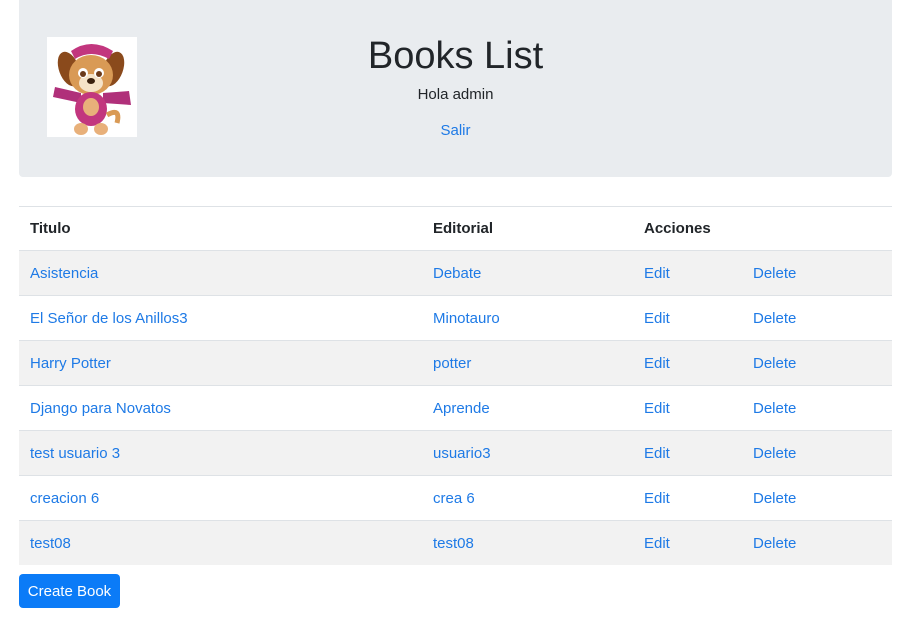 This screenshot has width=914, height=621. What do you see at coordinates (527, 228) in the screenshot?
I see `column-header-editorial: Editorial` at bounding box center [527, 228].